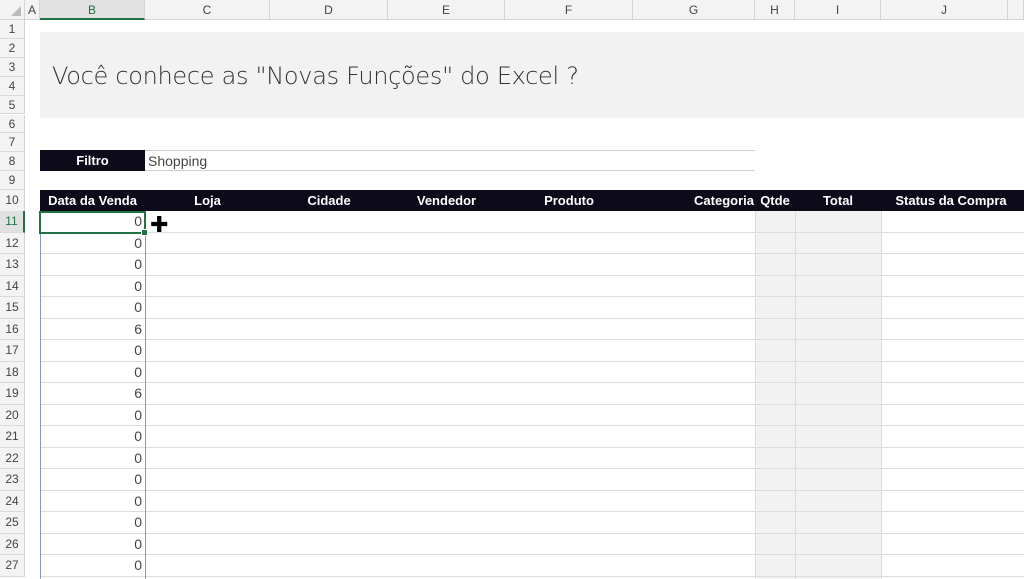  I want to click on row-header-14: 14, so click(12, 286).